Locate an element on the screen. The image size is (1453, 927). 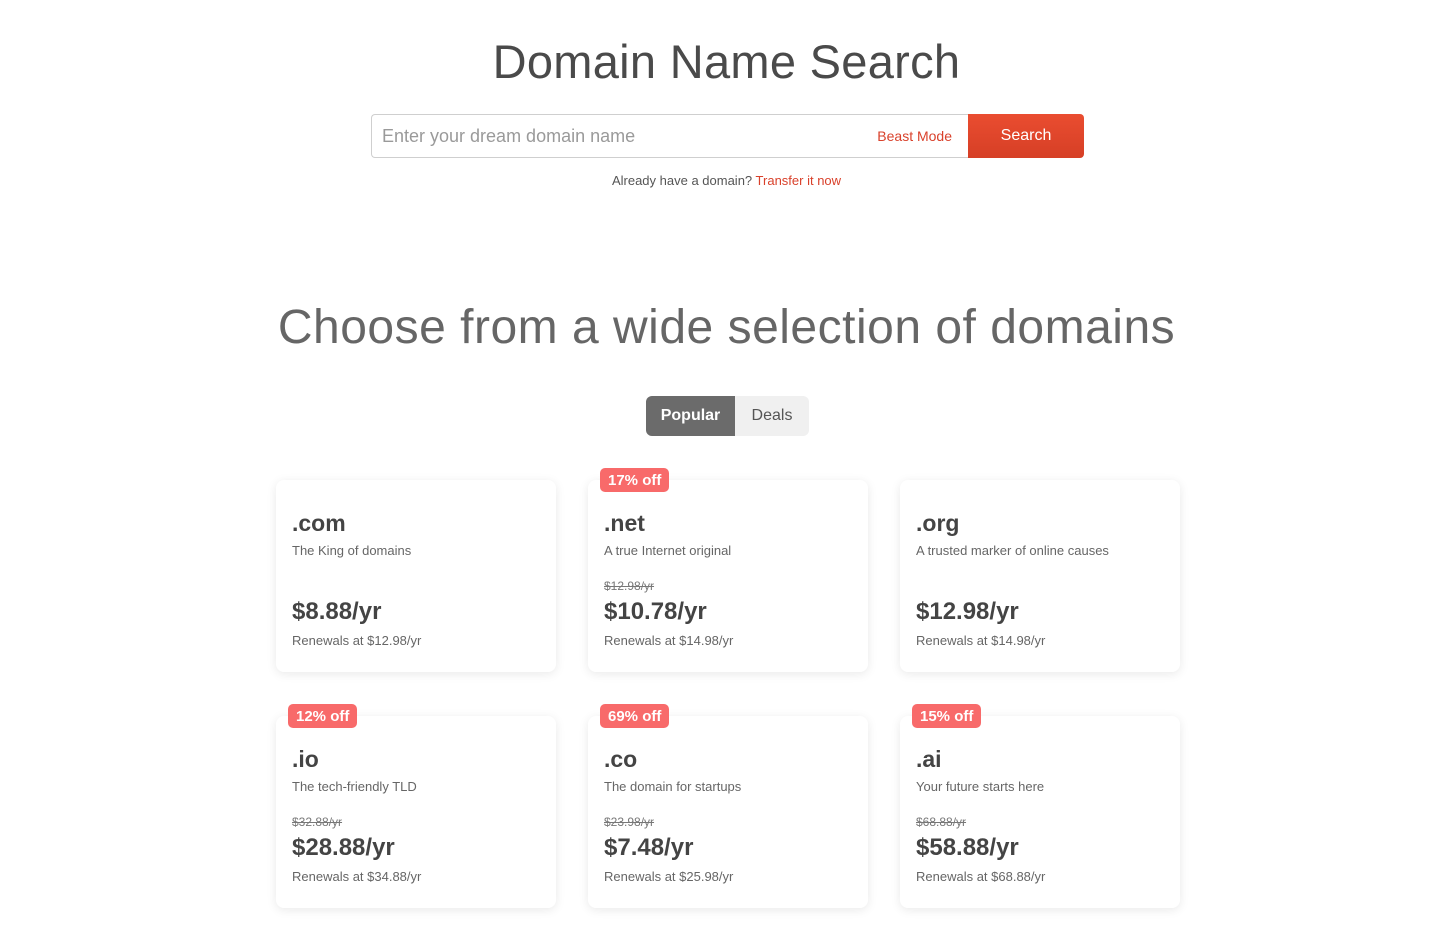
discount-badge: 69% off is located at coordinates (635, 716).